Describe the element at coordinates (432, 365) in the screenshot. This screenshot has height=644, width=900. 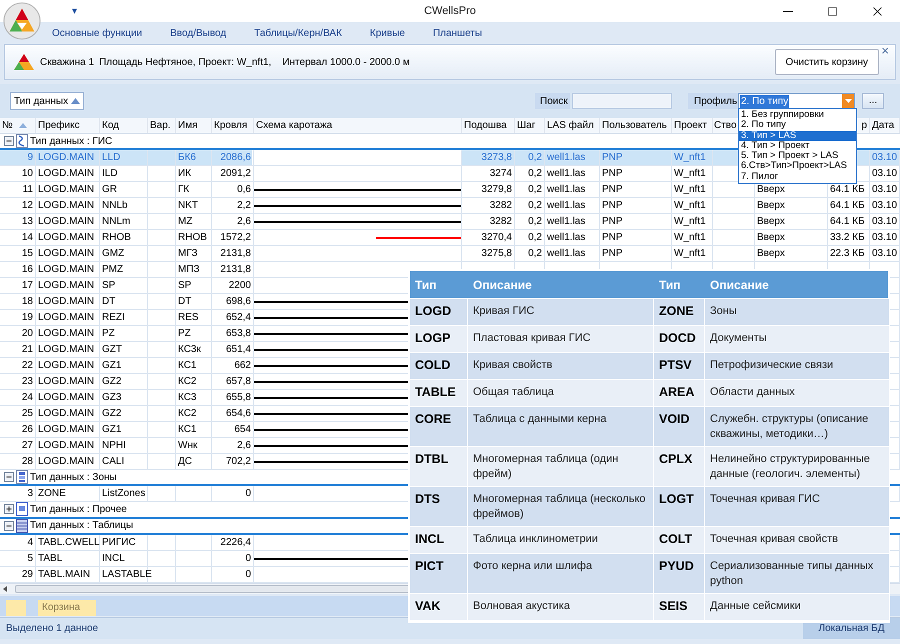
I see `table-cell: COLD` at that location.